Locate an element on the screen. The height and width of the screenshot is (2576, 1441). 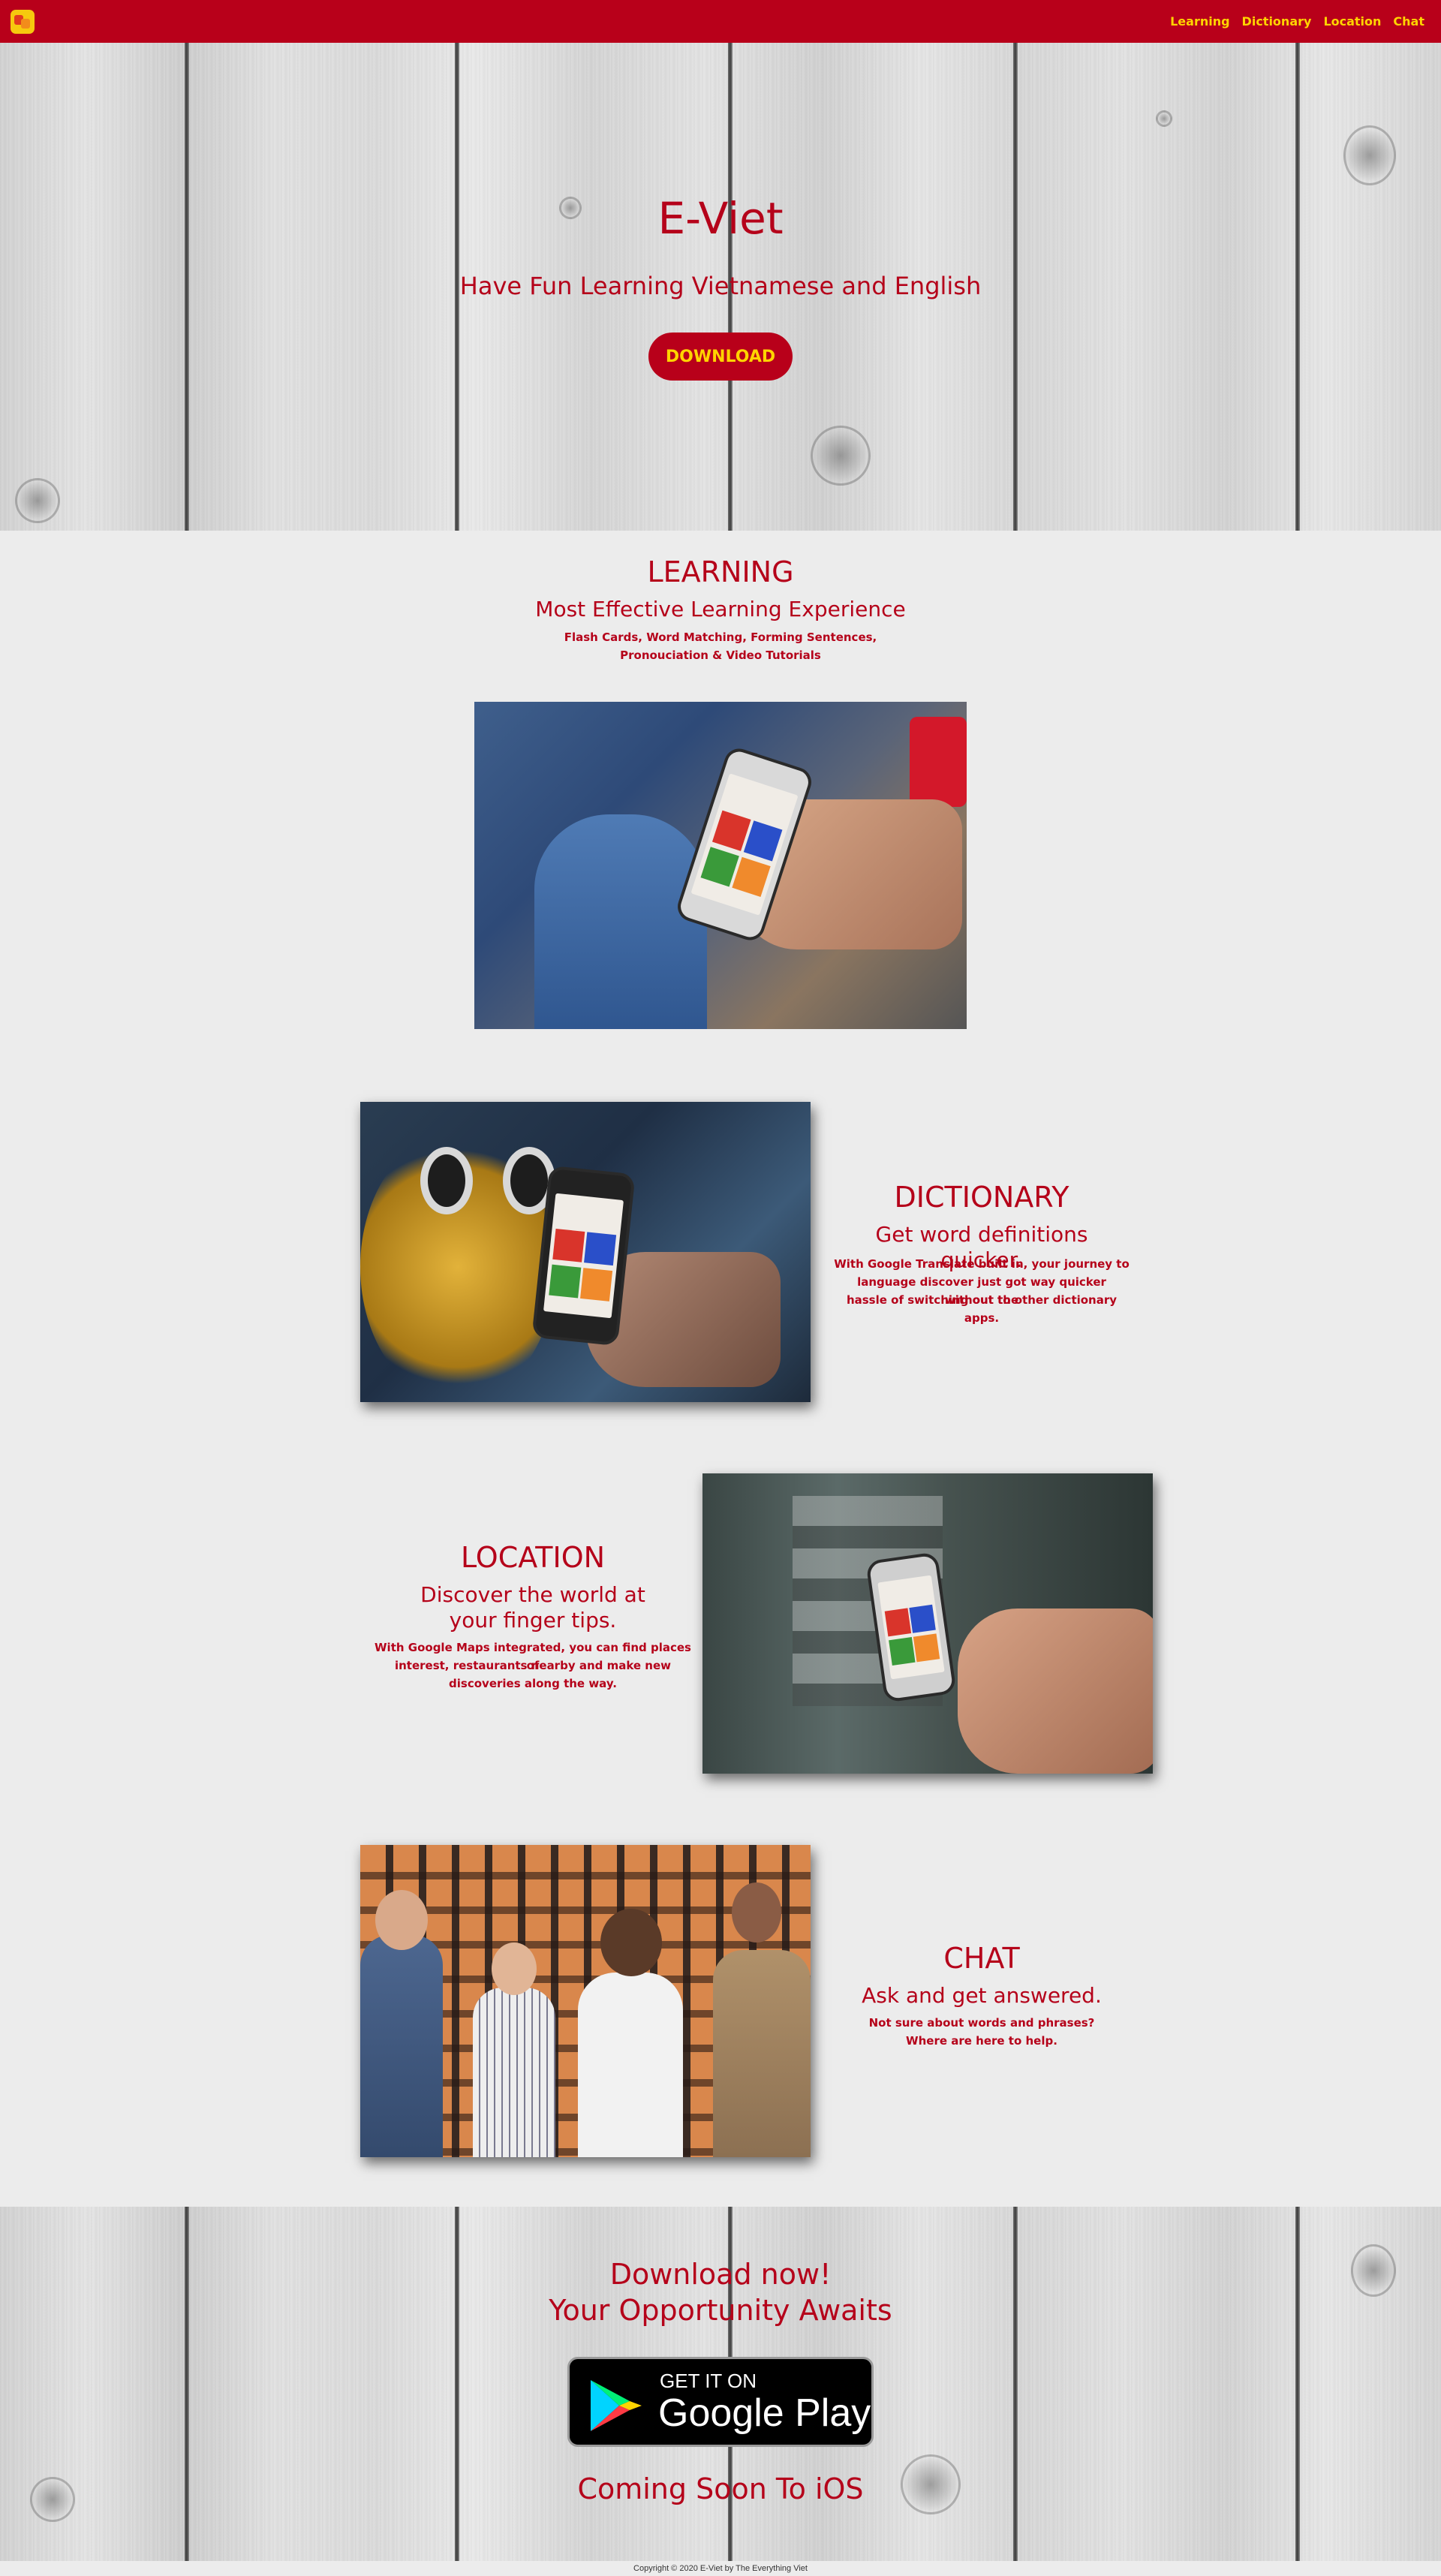
download-button: DOWNLOAD is located at coordinates (720, 357).